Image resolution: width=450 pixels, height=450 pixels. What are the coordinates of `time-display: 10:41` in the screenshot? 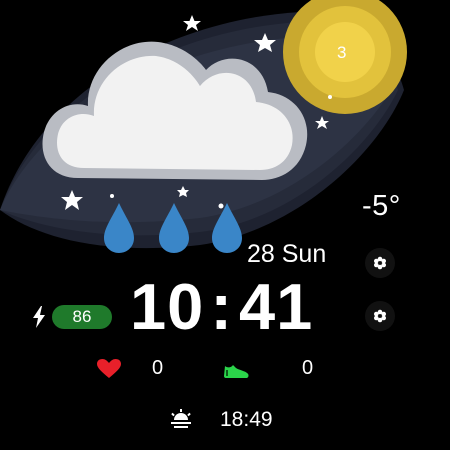 It's located at (221, 307).